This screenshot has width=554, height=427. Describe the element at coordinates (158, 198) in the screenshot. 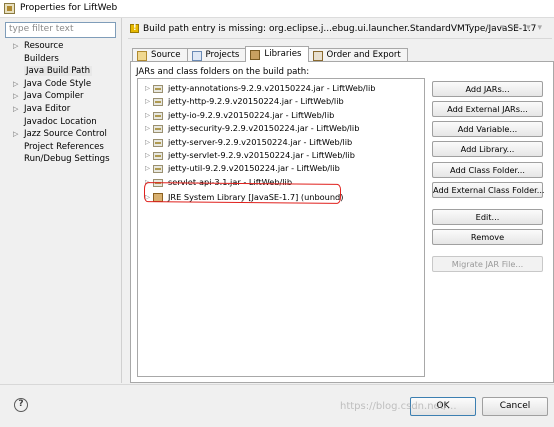

I see `library-container-icon` at that location.